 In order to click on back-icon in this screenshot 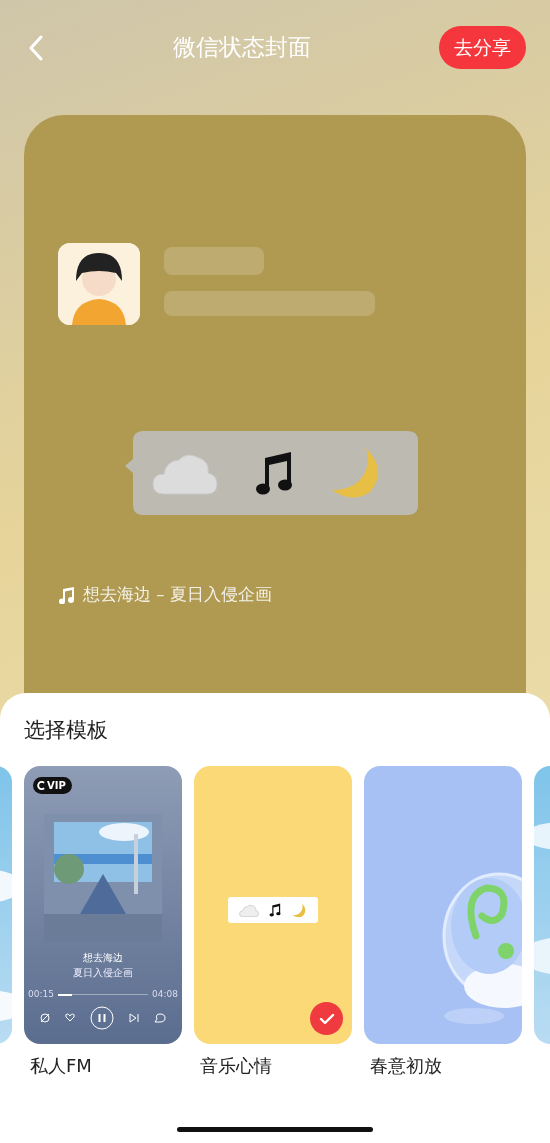, I will do `click(36, 47)`.